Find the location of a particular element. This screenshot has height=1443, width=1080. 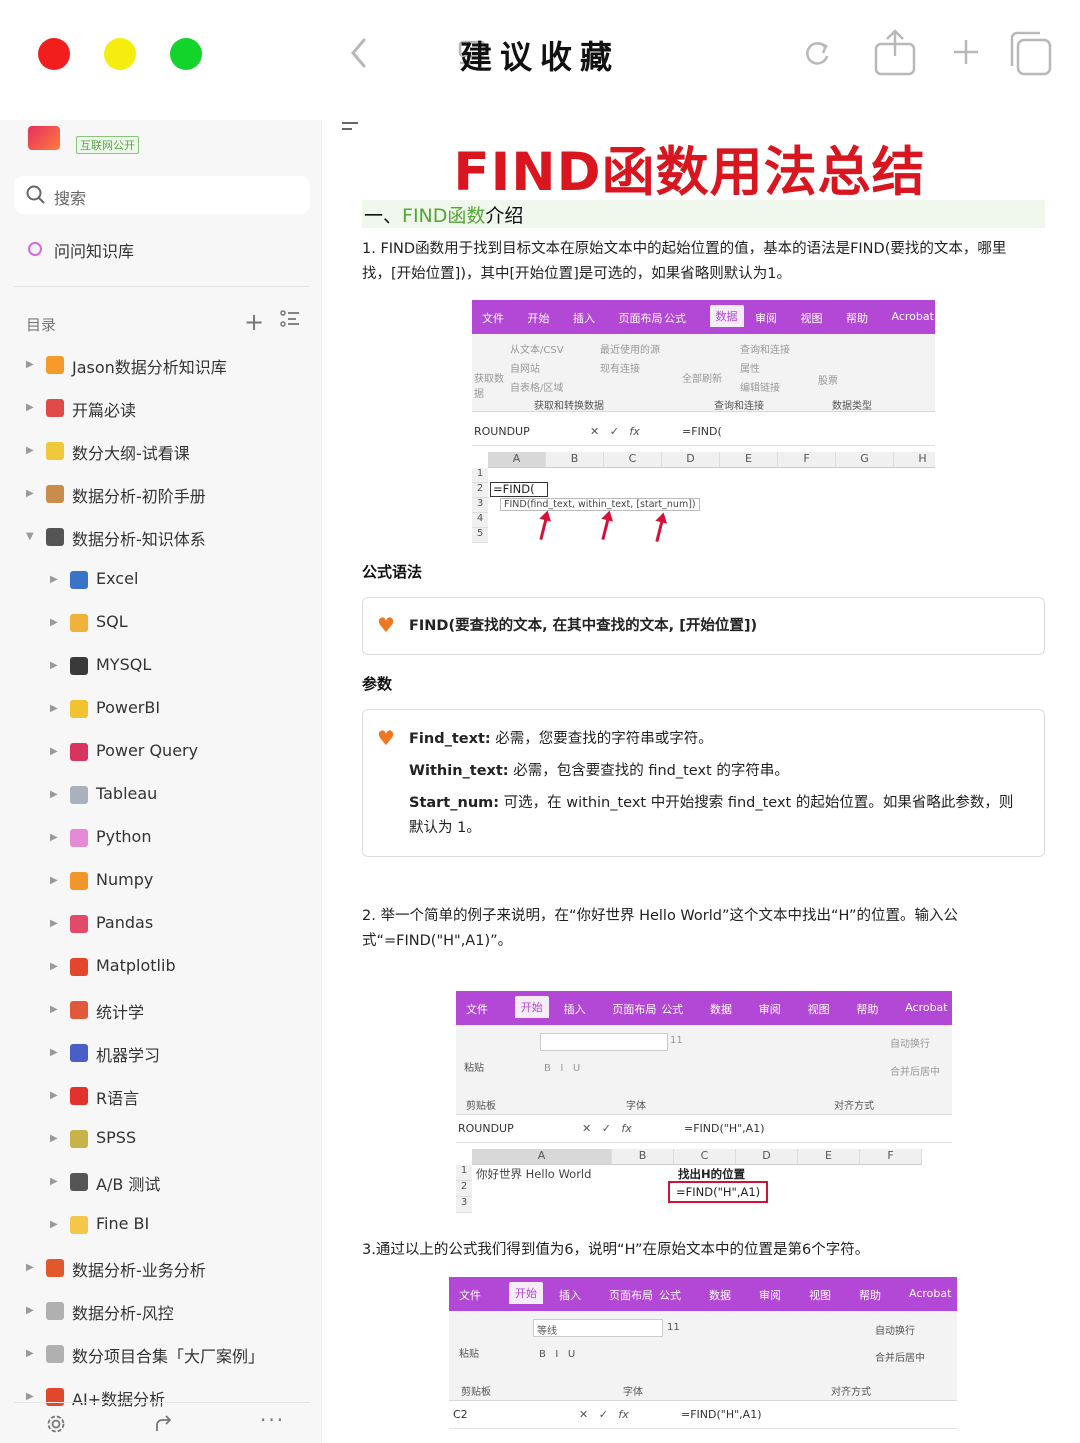

share-icon is located at coordinates (895, 55).